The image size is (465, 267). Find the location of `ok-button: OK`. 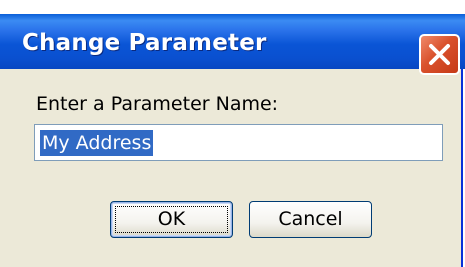

ok-button: OK is located at coordinates (171, 219).